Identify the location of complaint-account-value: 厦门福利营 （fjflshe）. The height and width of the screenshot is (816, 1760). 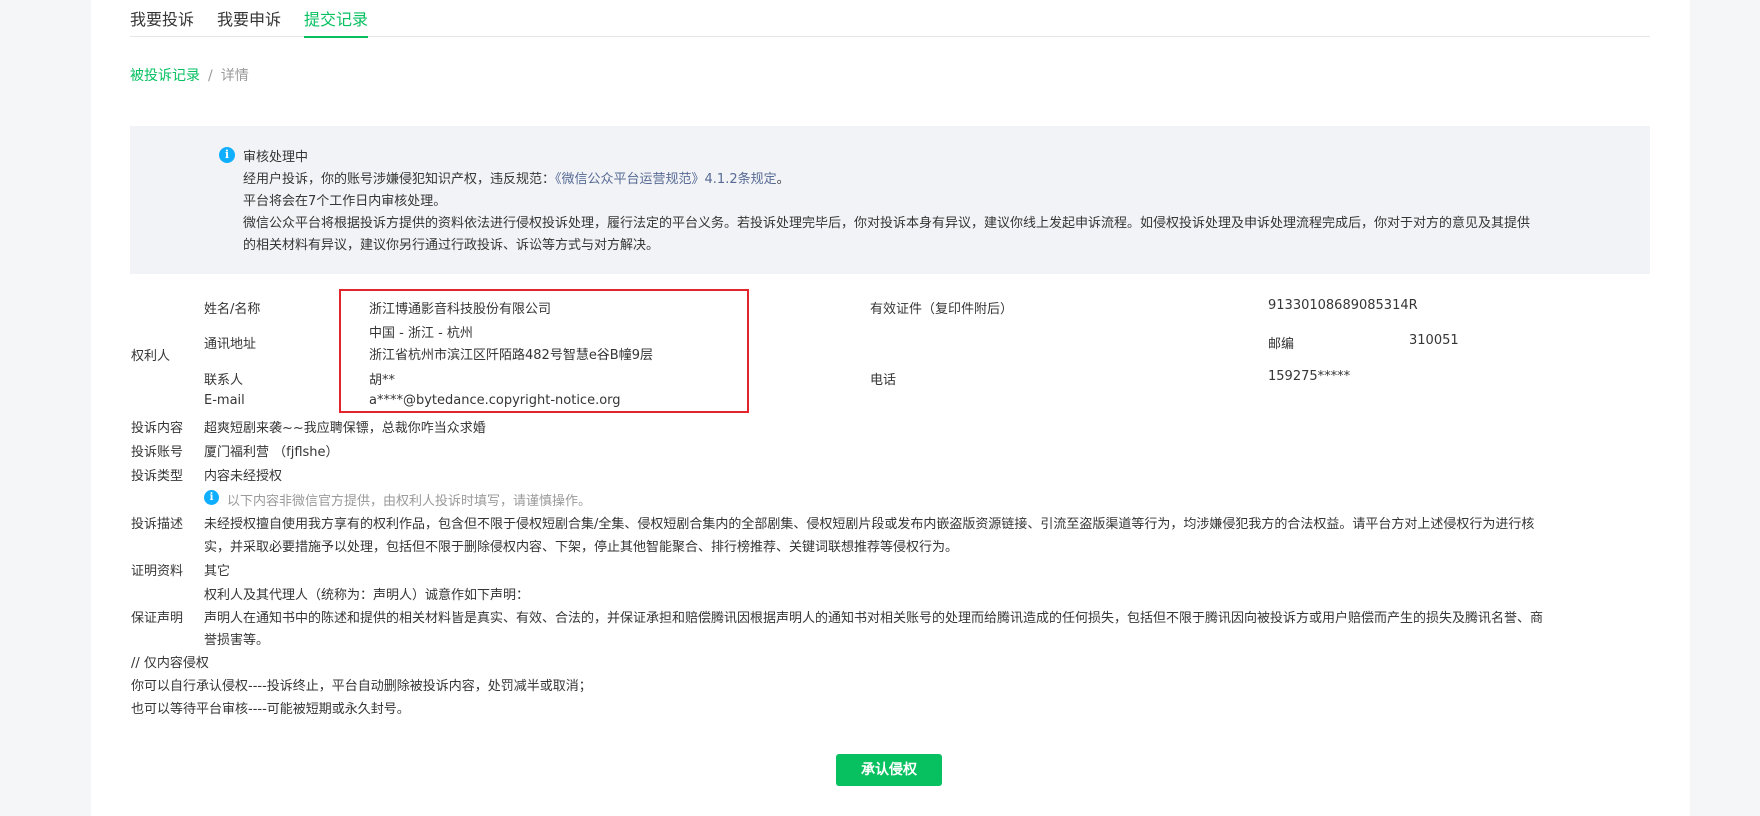
(271, 452).